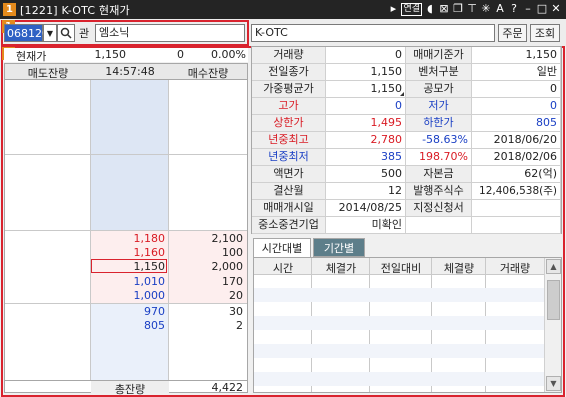 This screenshot has height=397, width=566. Describe the element at coordinates (545, 33) in the screenshot. I see `query-button: 조회` at that location.